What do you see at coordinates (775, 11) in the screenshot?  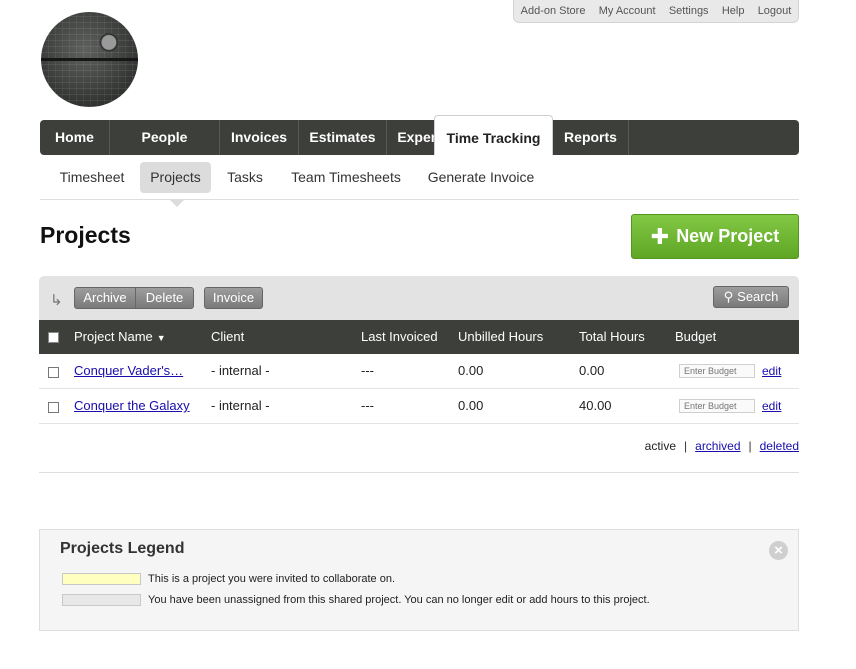 I see `util-logout: Logout` at bounding box center [775, 11].